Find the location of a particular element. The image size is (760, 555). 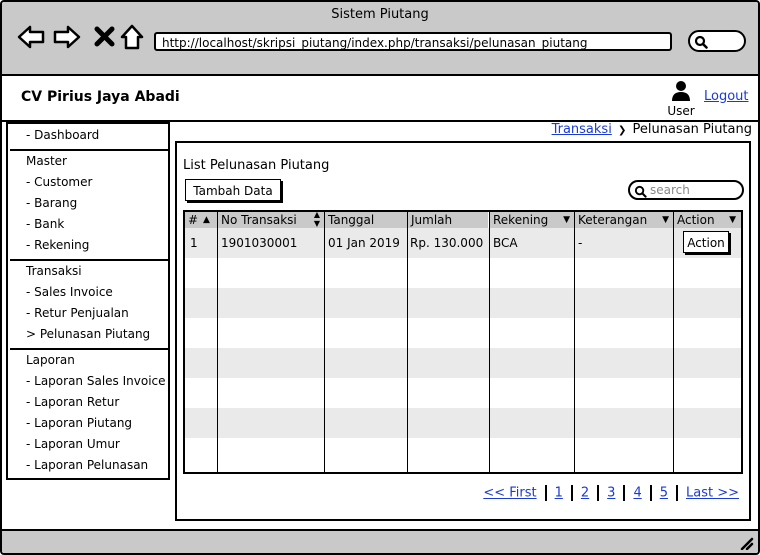

user-label: User is located at coordinates (681, 111).